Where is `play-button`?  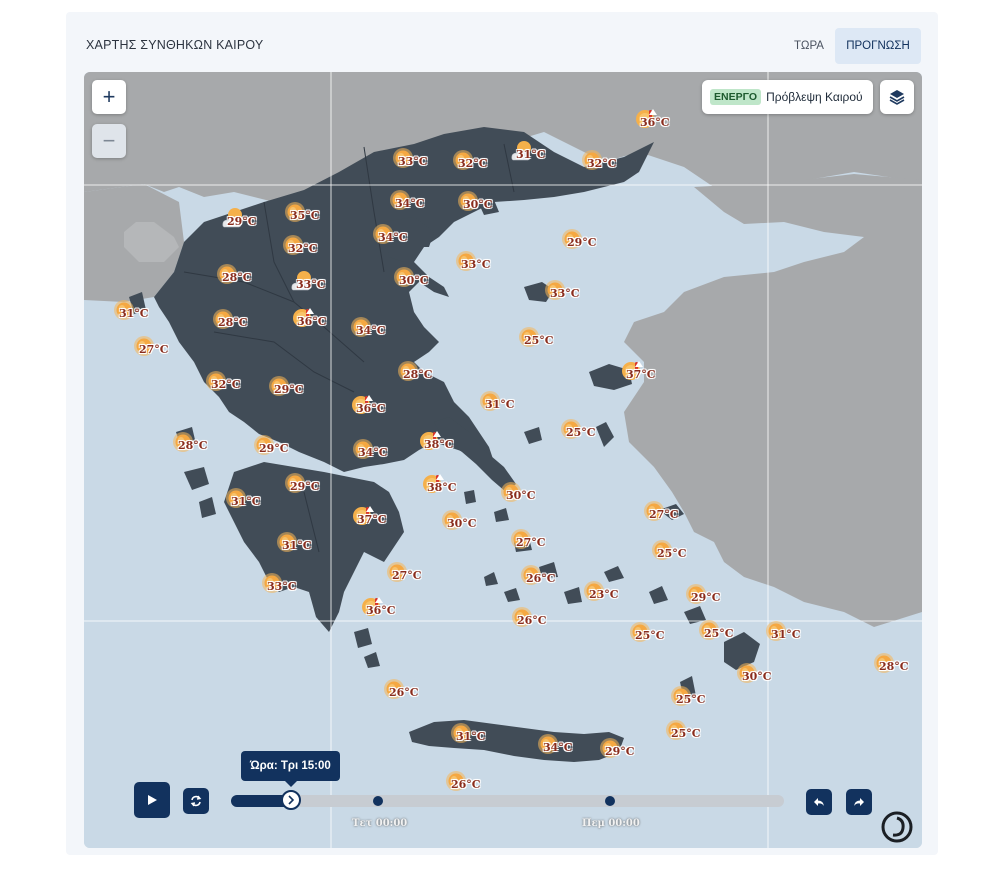
play-button is located at coordinates (152, 800).